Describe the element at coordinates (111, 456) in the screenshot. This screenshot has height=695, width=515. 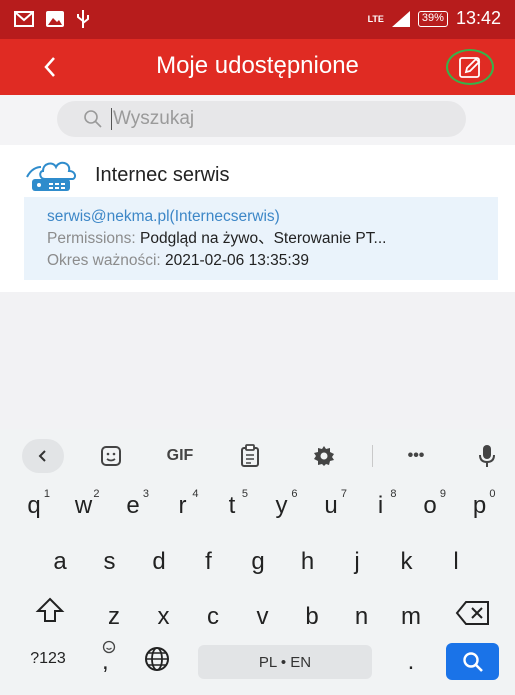
I see `sticker-button` at that location.